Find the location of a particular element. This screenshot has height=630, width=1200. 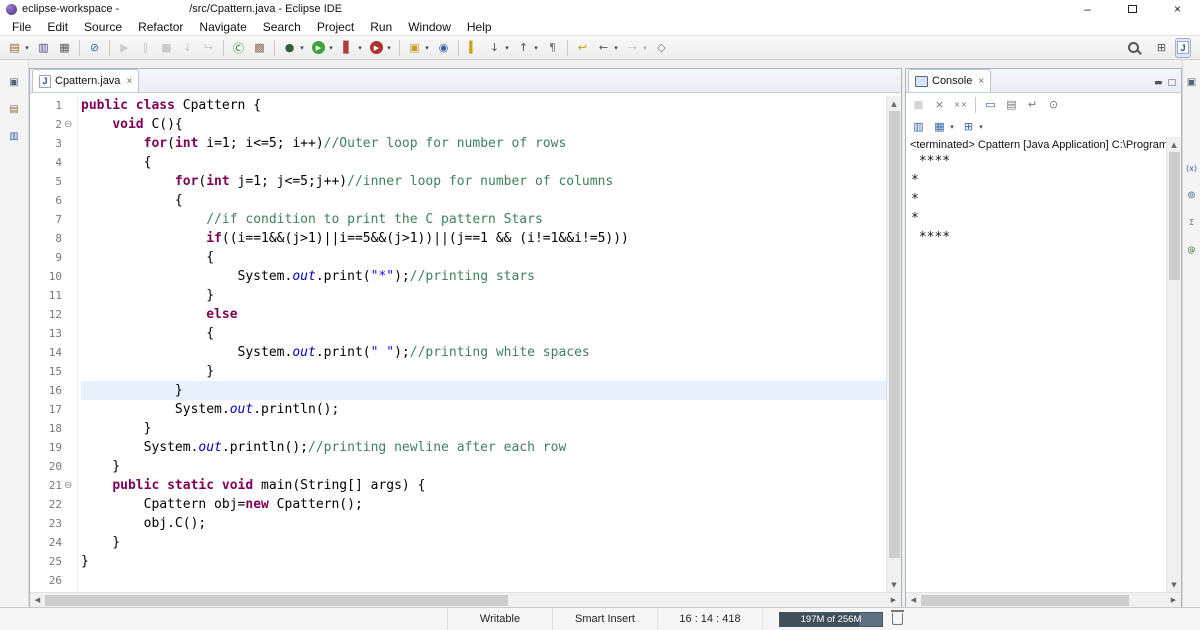

back-dropdown-icon: ▾ is located at coordinates (616, 48).